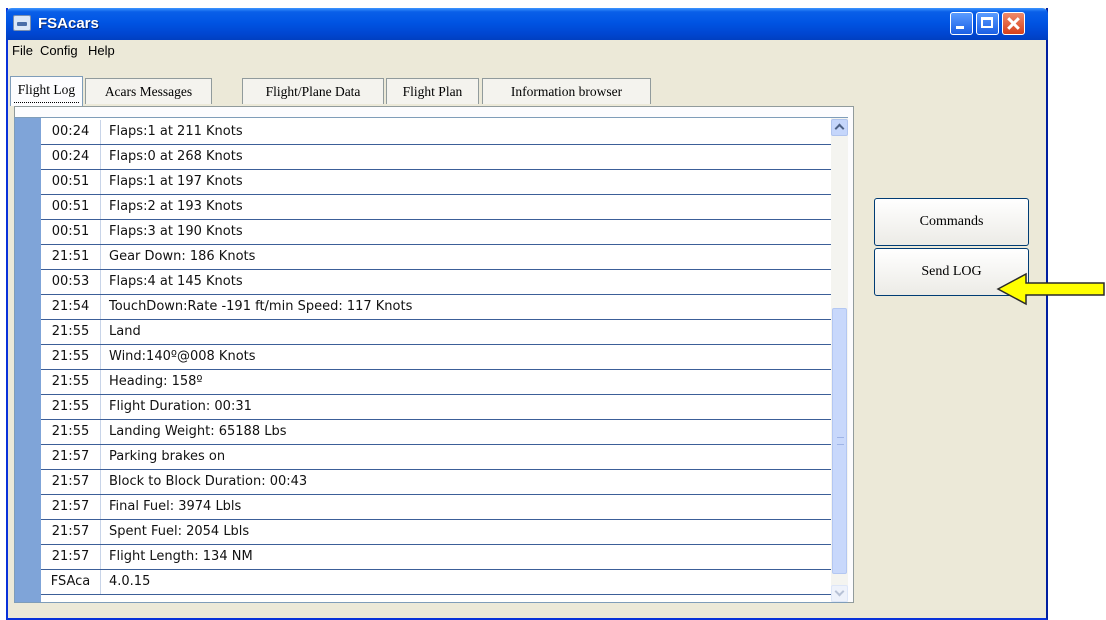 This screenshot has width=1106, height=620. I want to click on log-row: 21:57 Final Fuel: 3974 Lbls, so click(436, 507).